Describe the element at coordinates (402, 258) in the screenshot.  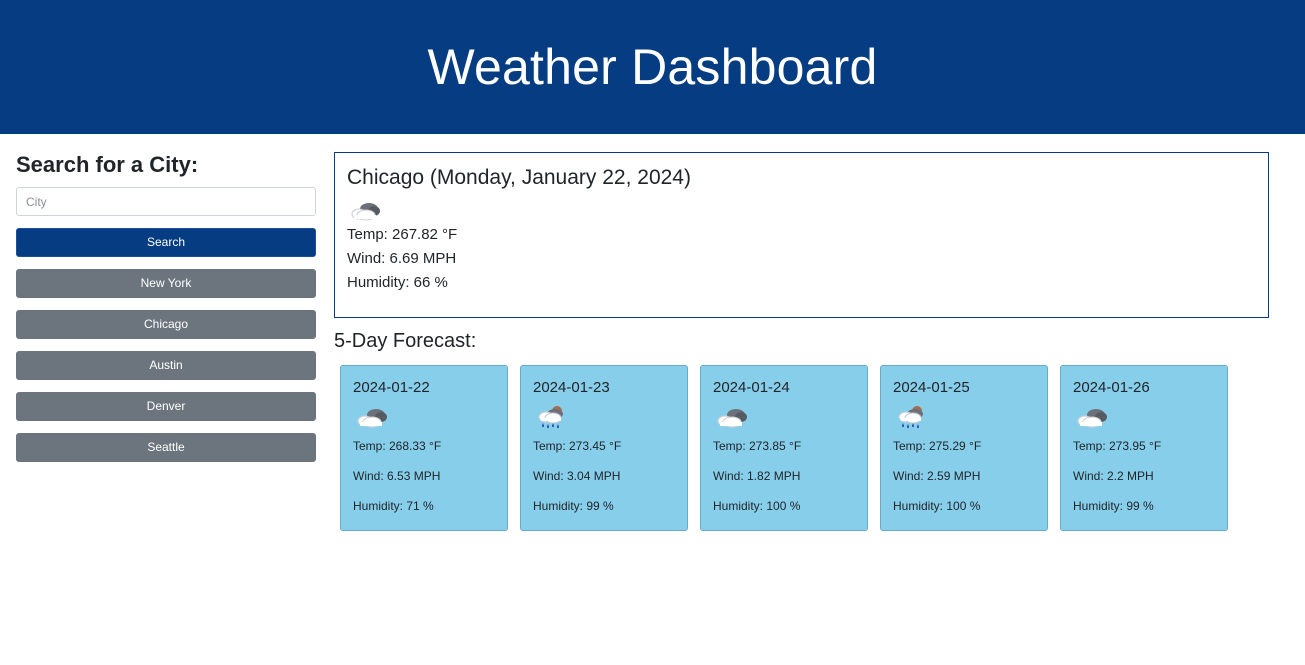
I see `current-wind: Wind: 6.69 MPH` at that location.